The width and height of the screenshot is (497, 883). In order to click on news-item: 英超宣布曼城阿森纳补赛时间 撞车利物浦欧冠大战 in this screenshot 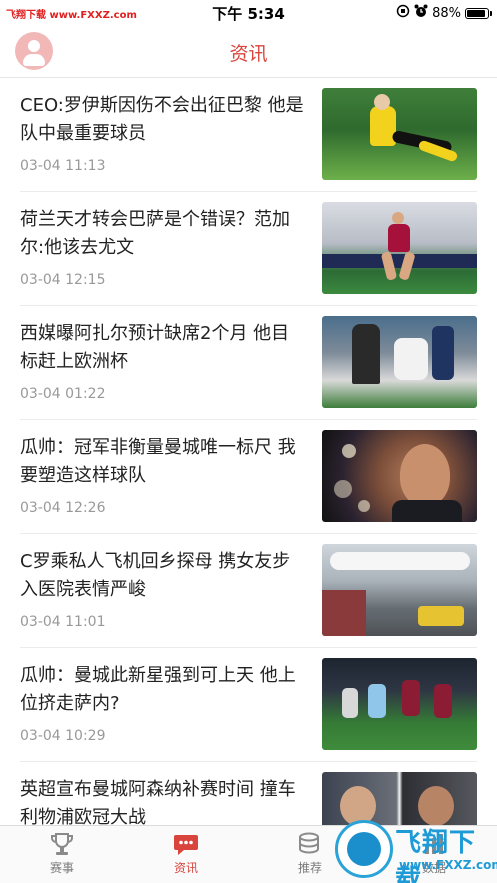, I will do `click(248, 793)`.